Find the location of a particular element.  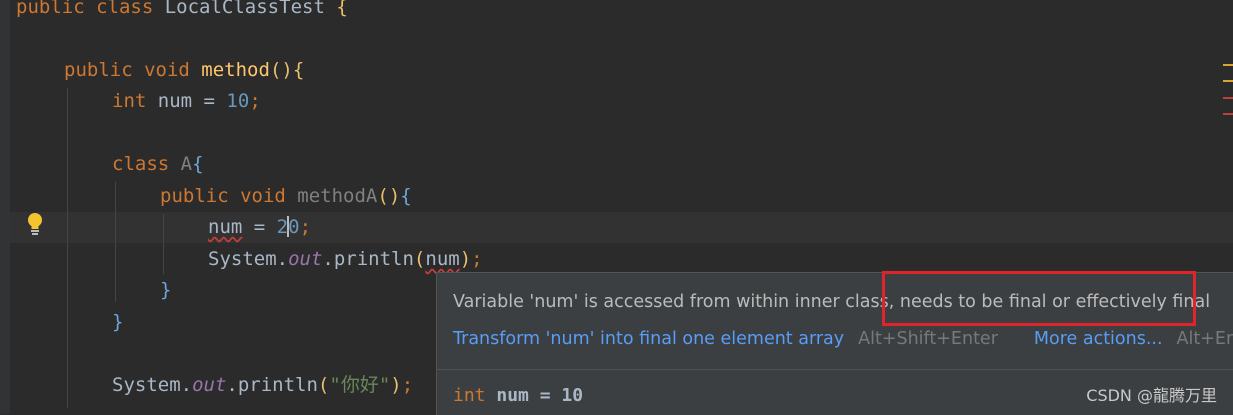

code-line-7: public void methodA(){ is located at coordinates (286, 196).